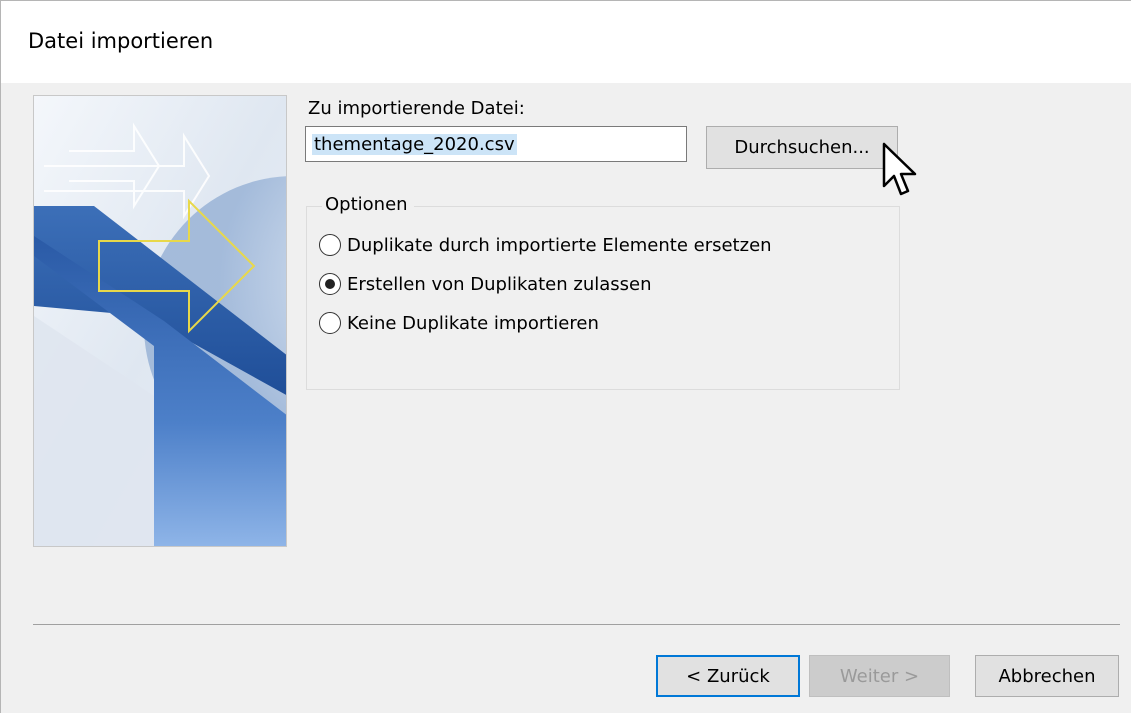 This screenshot has height=713, width=1131. What do you see at coordinates (576, 624) in the screenshot?
I see `footer-separator` at bounding box center [576, 624].